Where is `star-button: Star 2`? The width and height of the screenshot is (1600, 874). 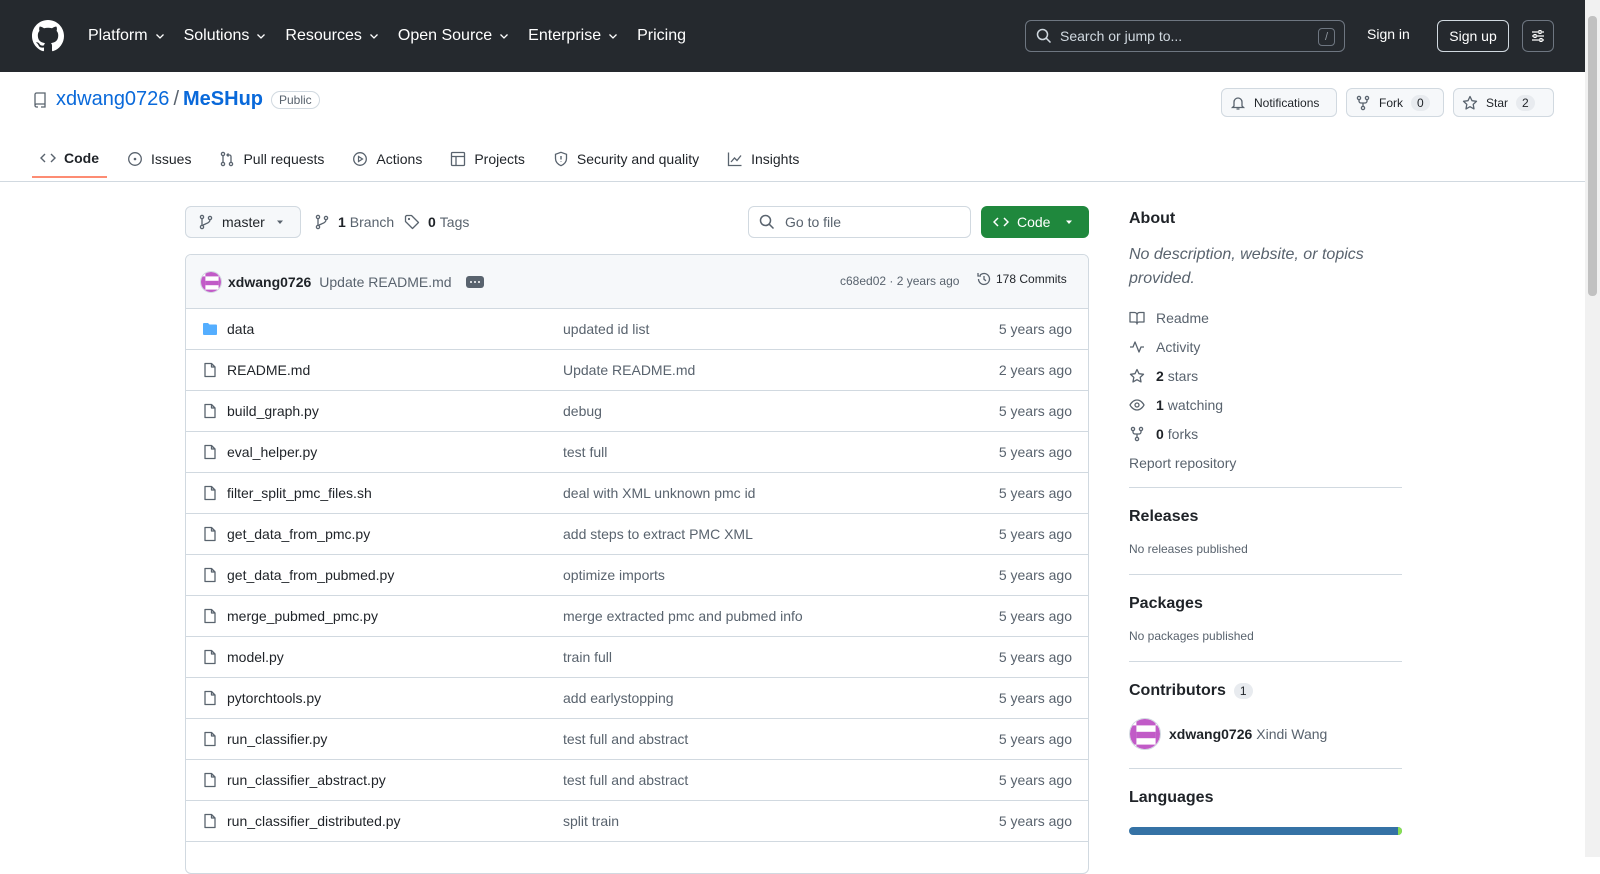
star-button: Star 2 is located at coordinates (1503, 102).